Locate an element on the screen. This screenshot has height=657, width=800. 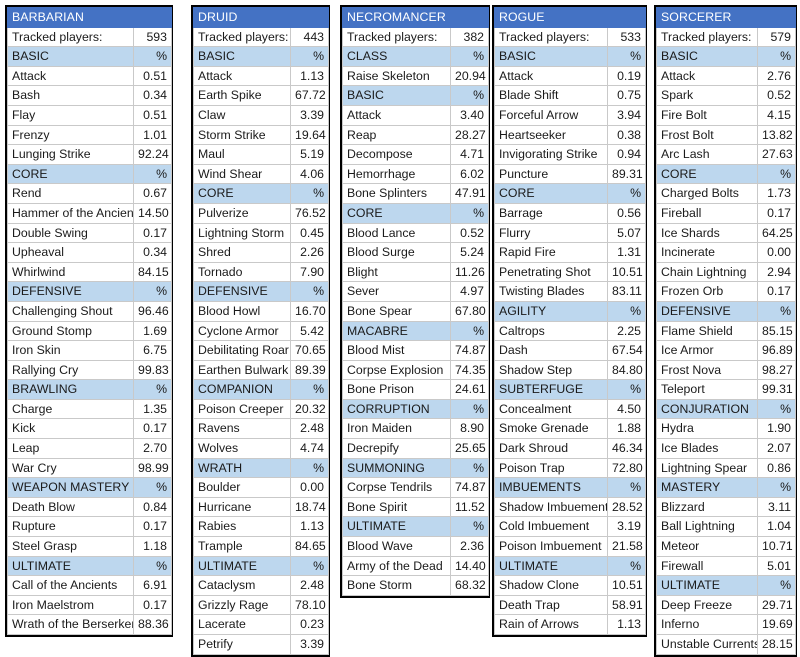
skill-usage-percent: 2.48 is located at coordinates (309, 585).